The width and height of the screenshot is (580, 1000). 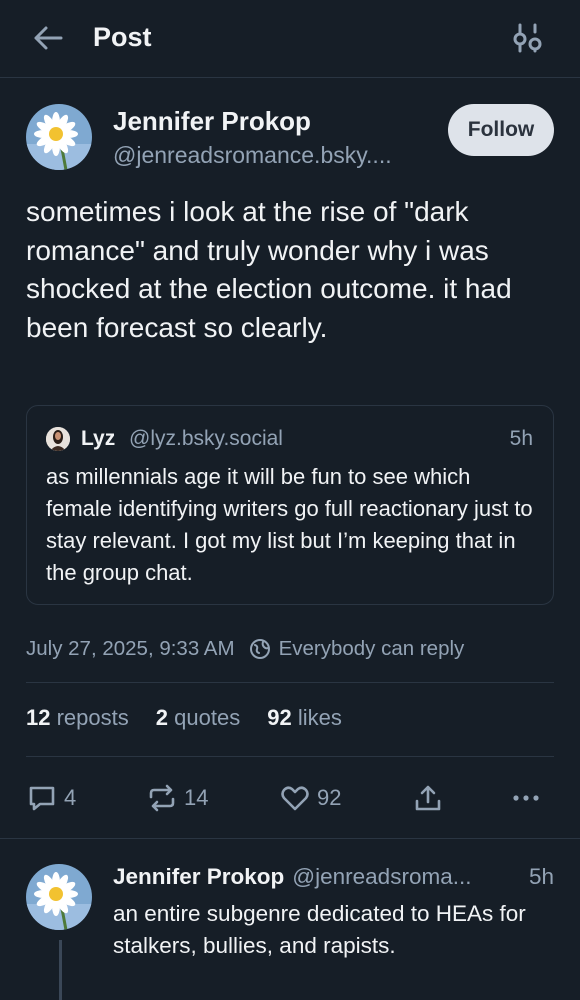 I want to click on reply-button: 4, so click(x=51, y=798).